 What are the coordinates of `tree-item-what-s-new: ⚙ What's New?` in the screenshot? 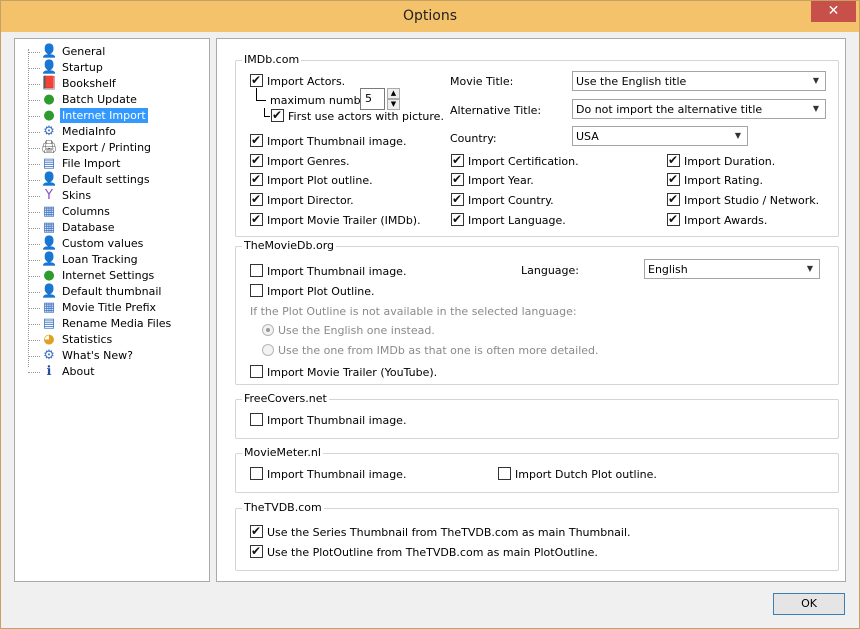 It's located at (115, 356).